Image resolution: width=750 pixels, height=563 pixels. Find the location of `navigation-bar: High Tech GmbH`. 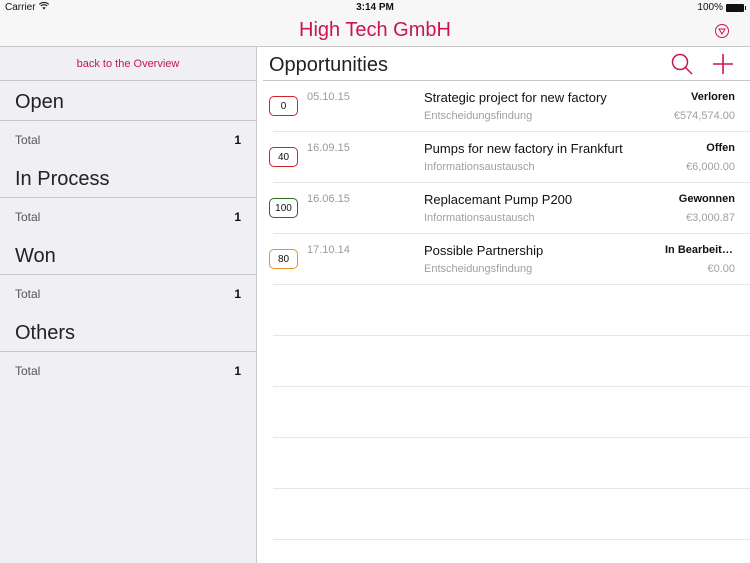

navigation-bar: High Tech GmbH is located at coordinates (375, 31).